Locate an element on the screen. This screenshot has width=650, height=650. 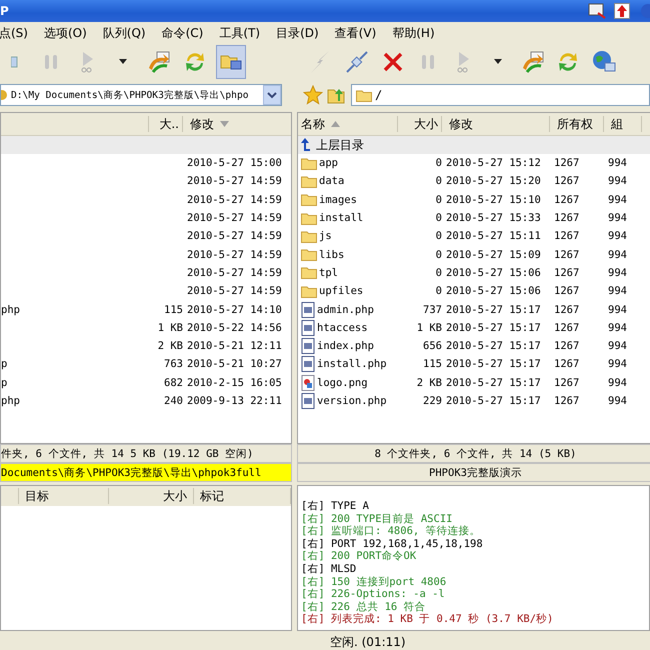
file-name: data is located at coordinates (331, 181).